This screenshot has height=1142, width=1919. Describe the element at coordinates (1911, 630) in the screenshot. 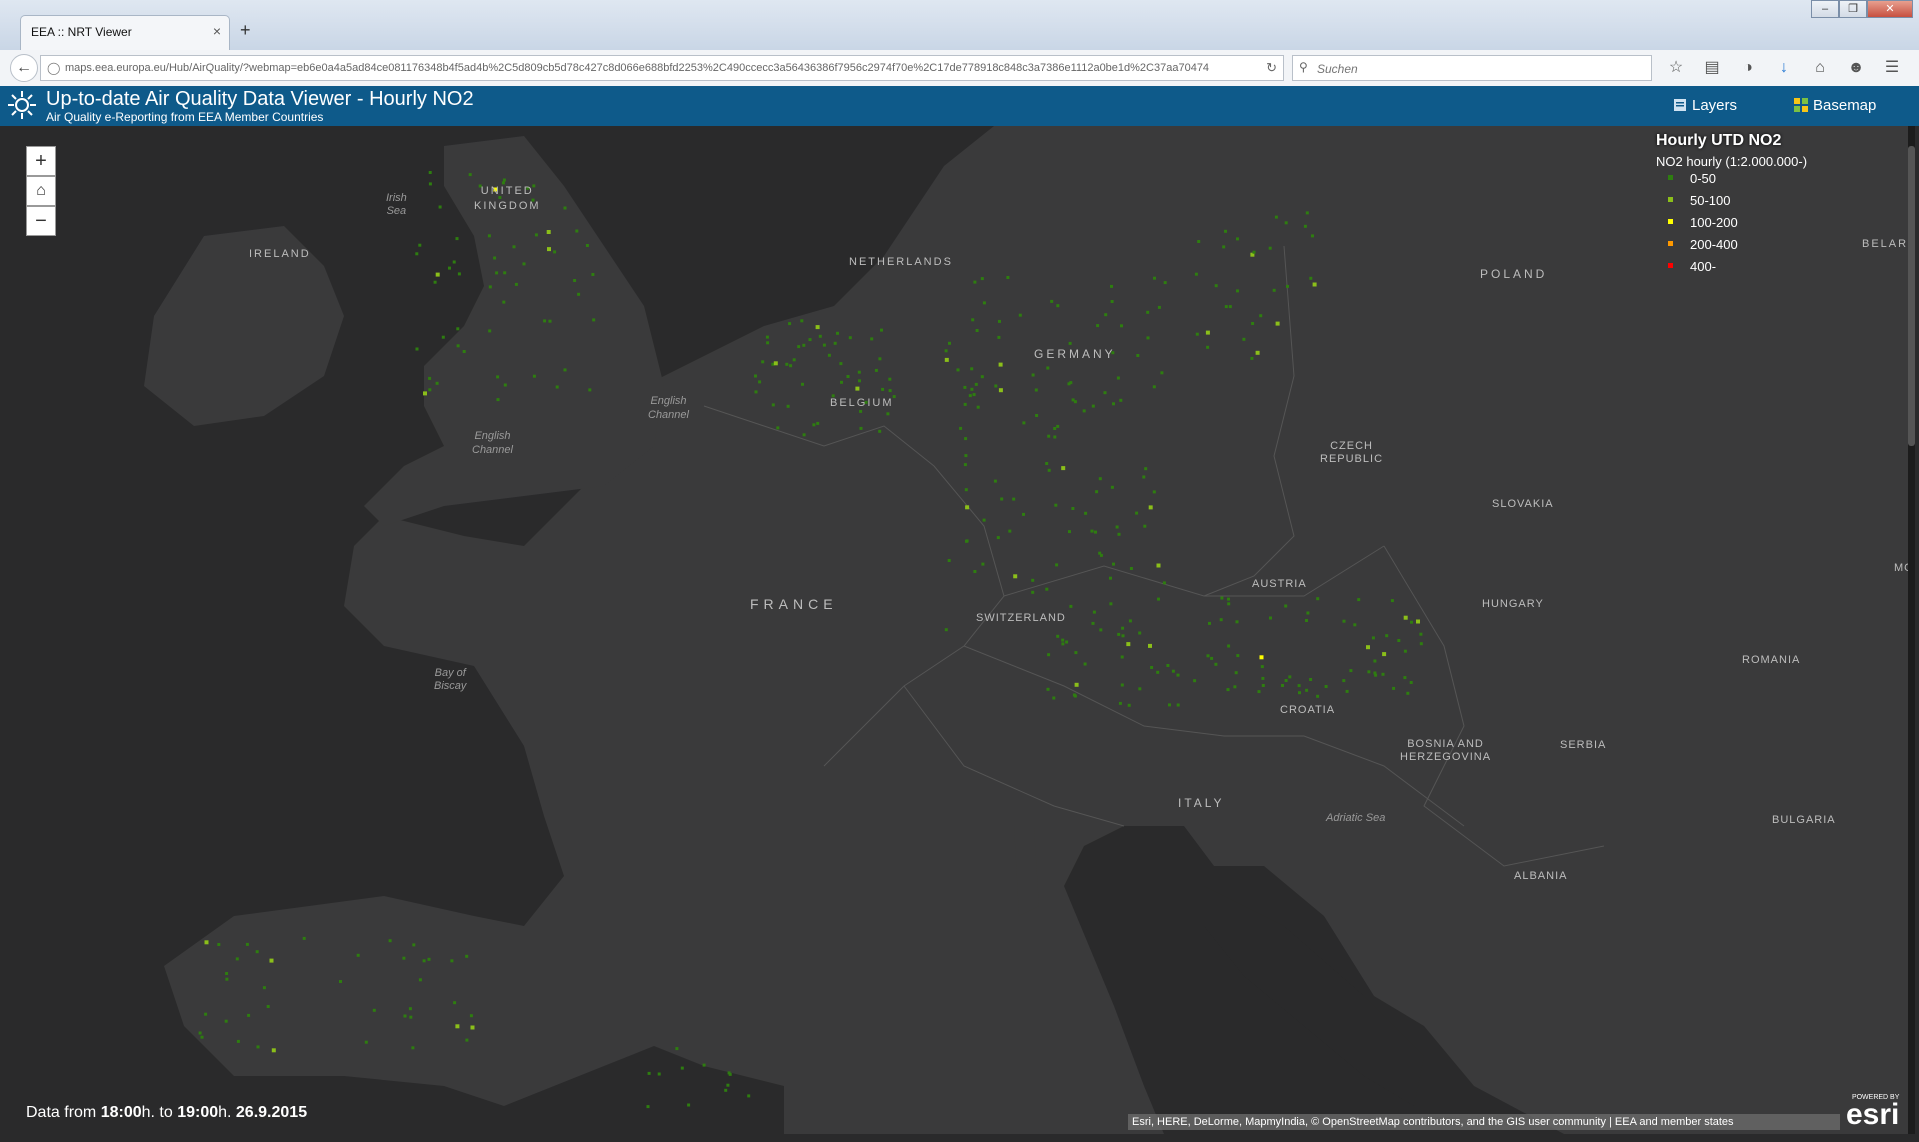

I see `map-scrollbar` at that location.